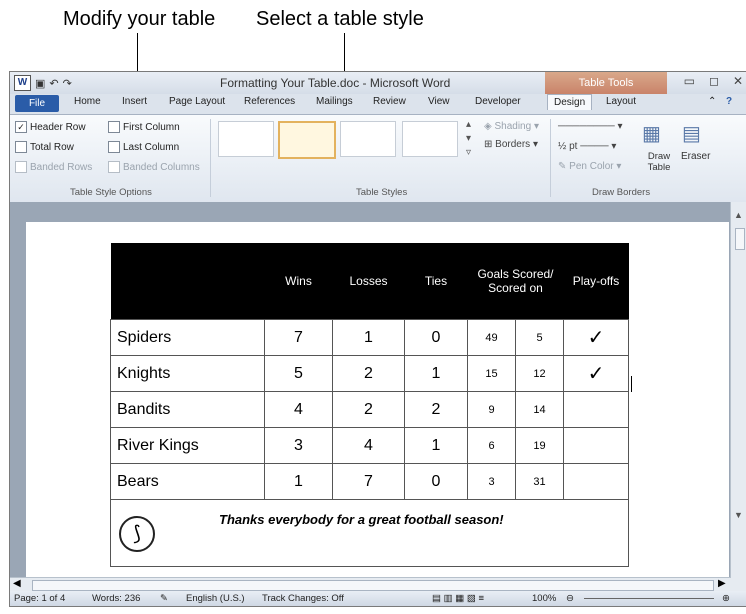 The width and height of the screenshot is (746, 614). What do you see at coordinates (334, 101) in the screenshot?
I see `tab-mailings: Mailings` at bounding box center [334, 101].